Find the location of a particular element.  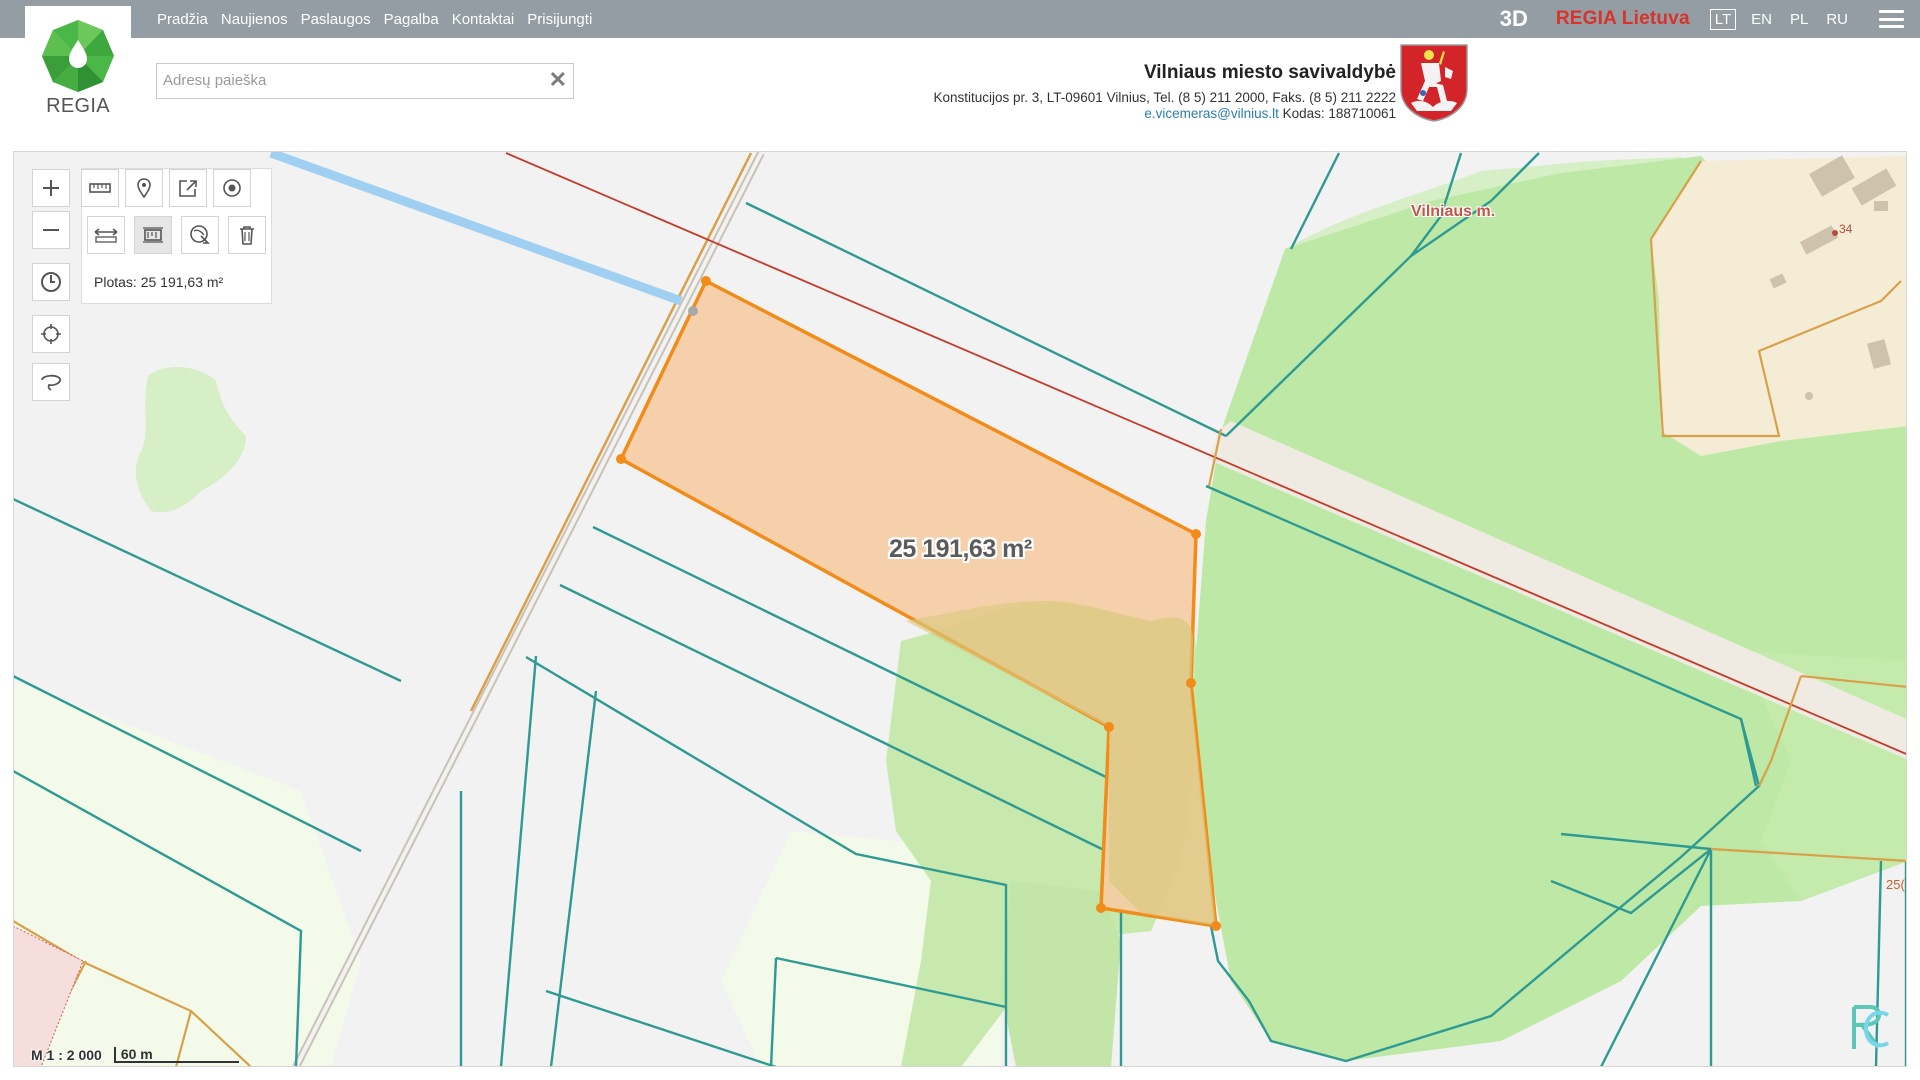

ruler-icon is located at coordinates (100, 188).